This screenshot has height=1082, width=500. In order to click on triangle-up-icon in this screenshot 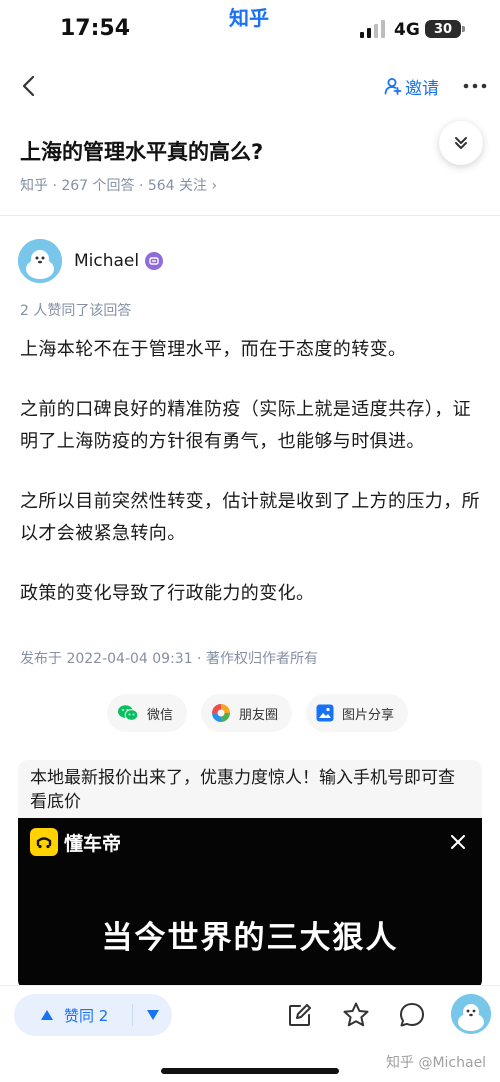, I will do `click(47, 1015)`.